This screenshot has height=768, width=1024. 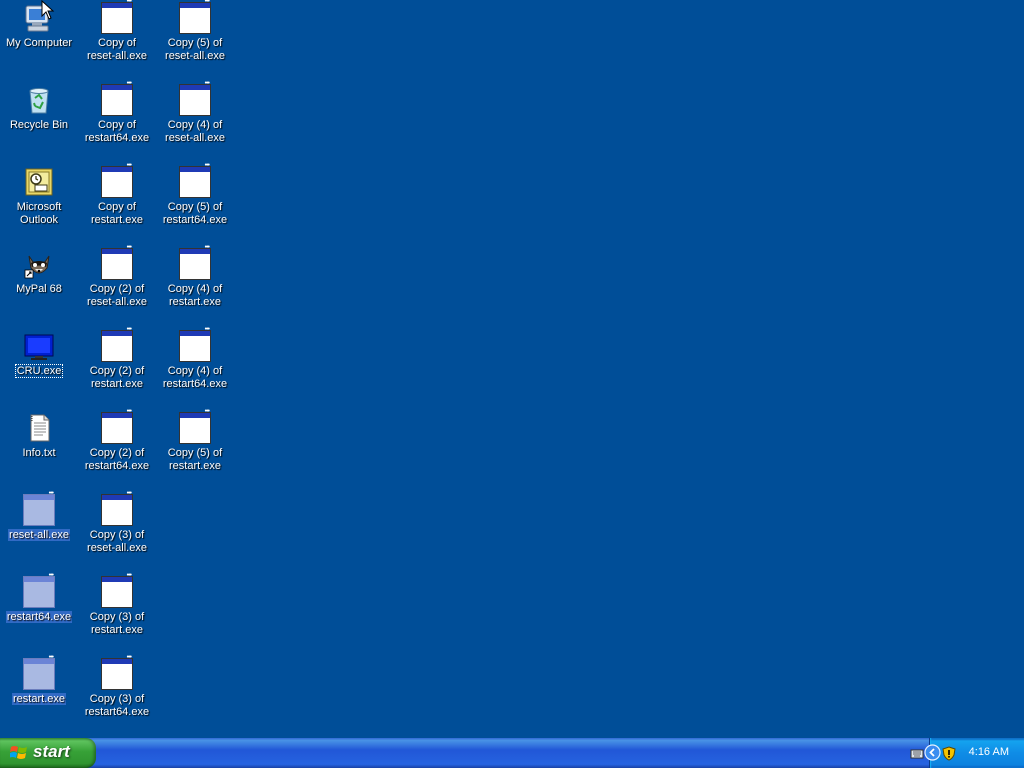 I want to click on outlook-item: Microsoft Outlook, so click(x=39, y=204).